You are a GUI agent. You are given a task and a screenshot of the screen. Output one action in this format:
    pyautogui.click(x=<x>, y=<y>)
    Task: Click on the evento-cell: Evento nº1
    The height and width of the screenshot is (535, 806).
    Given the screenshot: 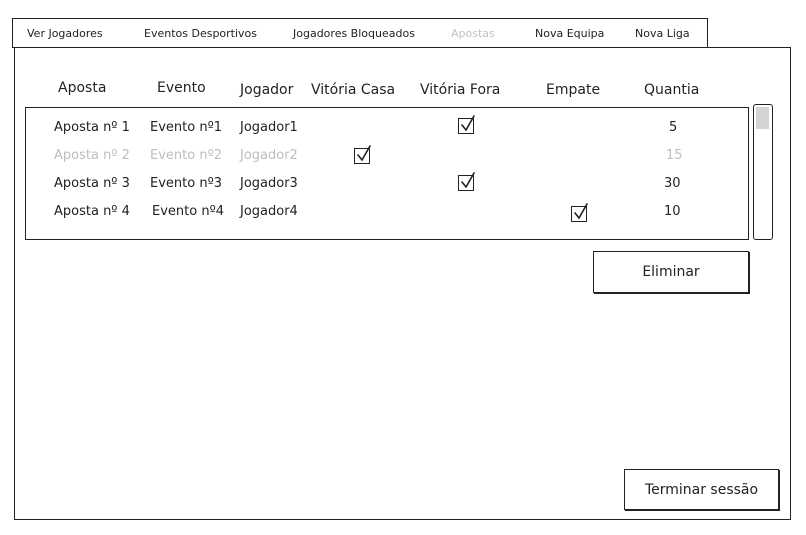 What is the action you would take?
    pyautogui.click(x=186, y=127)
    